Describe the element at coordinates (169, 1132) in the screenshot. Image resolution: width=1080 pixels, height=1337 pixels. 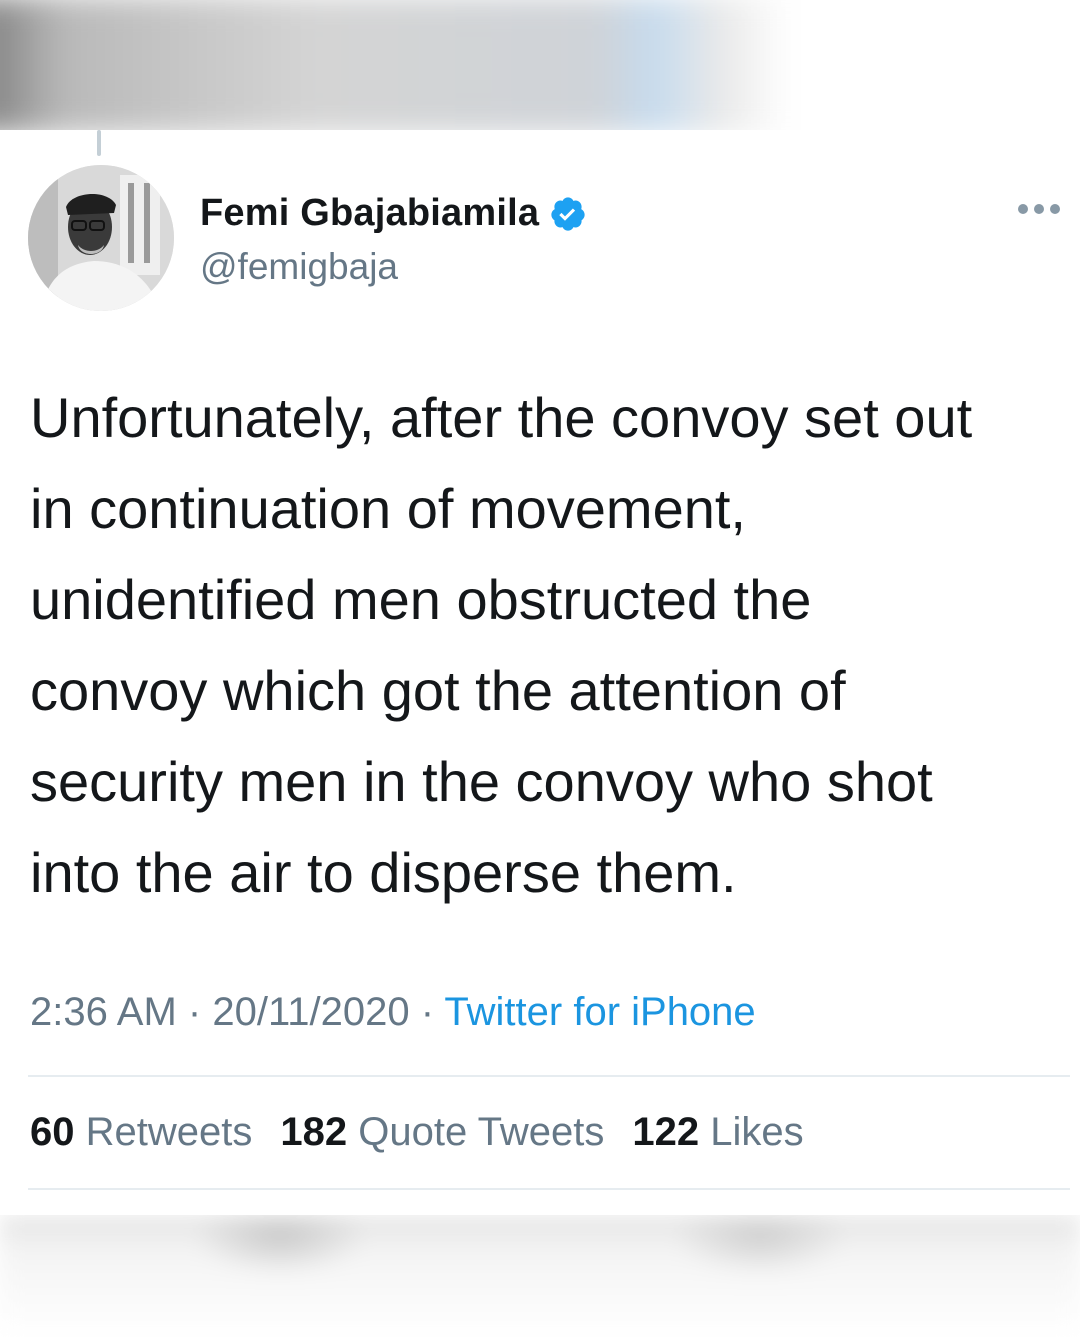
I see `retweets-label: Retweets` at that location.